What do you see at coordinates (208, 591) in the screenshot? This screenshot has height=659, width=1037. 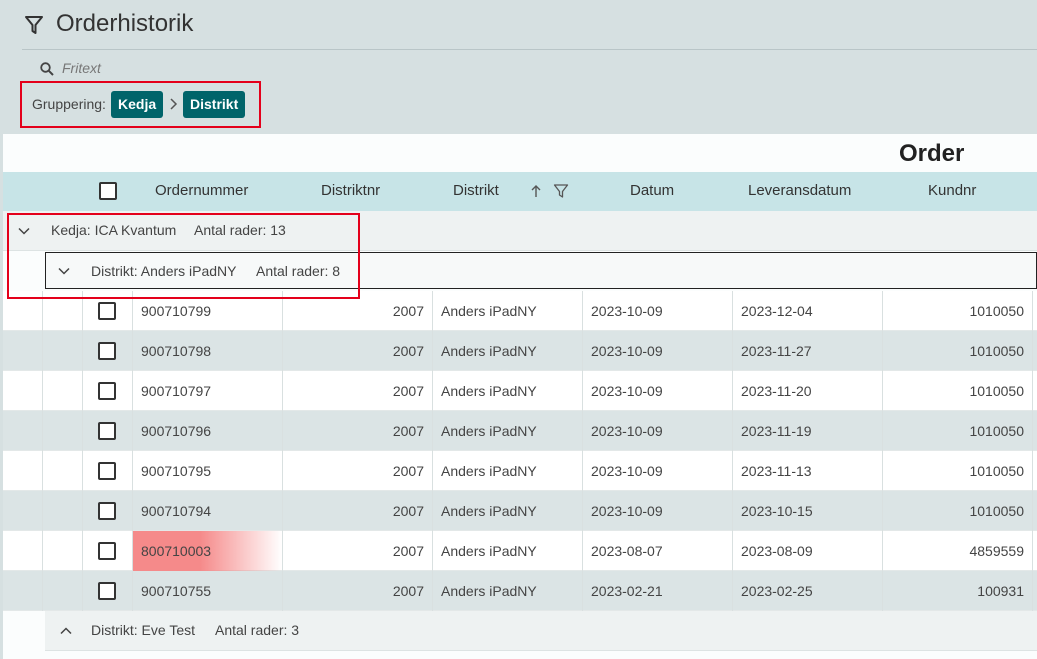 I see `cell-ordernummer: 900710755` at bounding box center [208, 591].